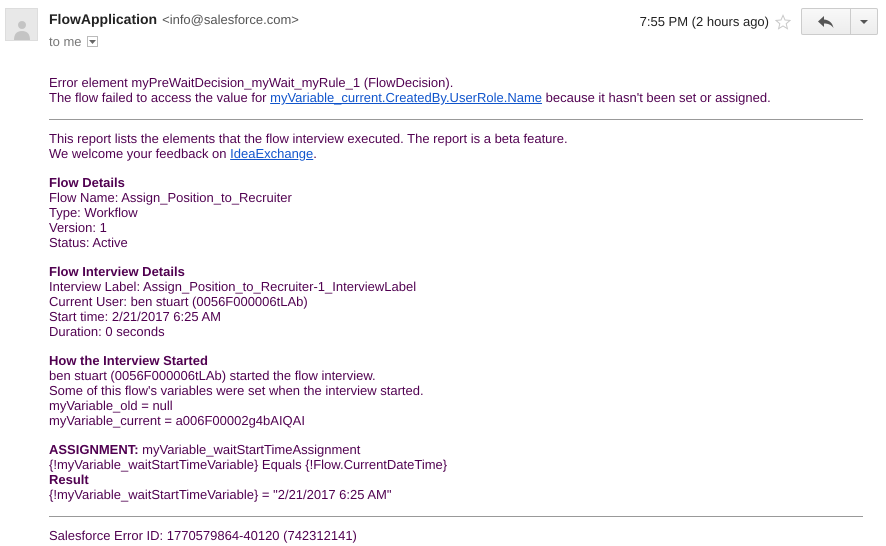 The height and width of the screenshot is (546, 886). What do you see at coordinates (309, 138) in the screenshot?
I see `text-line: This report lists the elements that the flow interview executed. The report is a beta feature.` at bounding box center [309, 138].